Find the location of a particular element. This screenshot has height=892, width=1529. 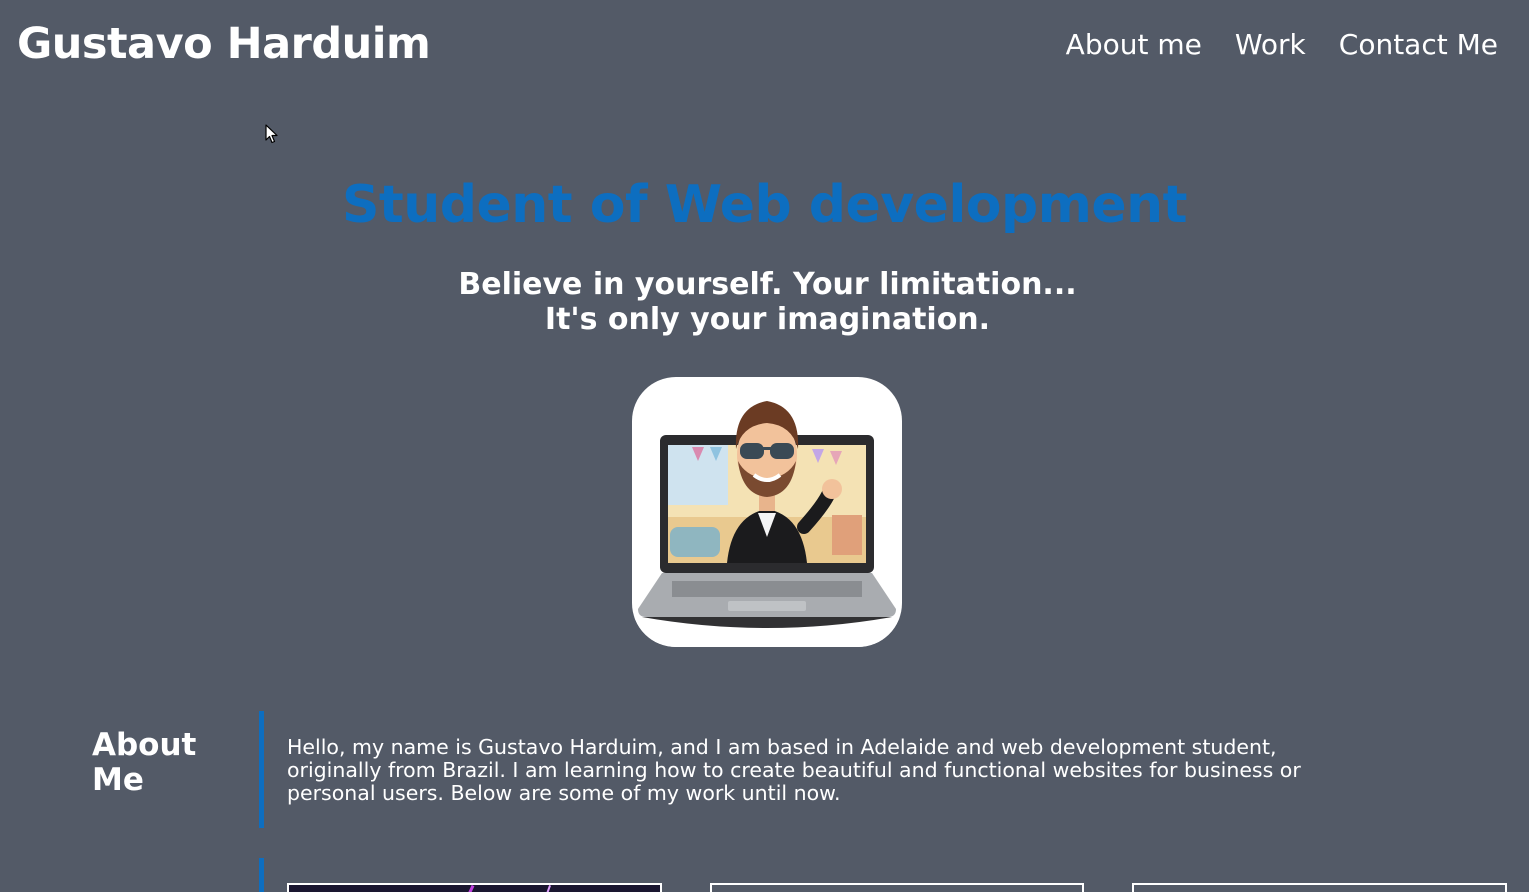

work-divider is located at coordinates (261, 875).